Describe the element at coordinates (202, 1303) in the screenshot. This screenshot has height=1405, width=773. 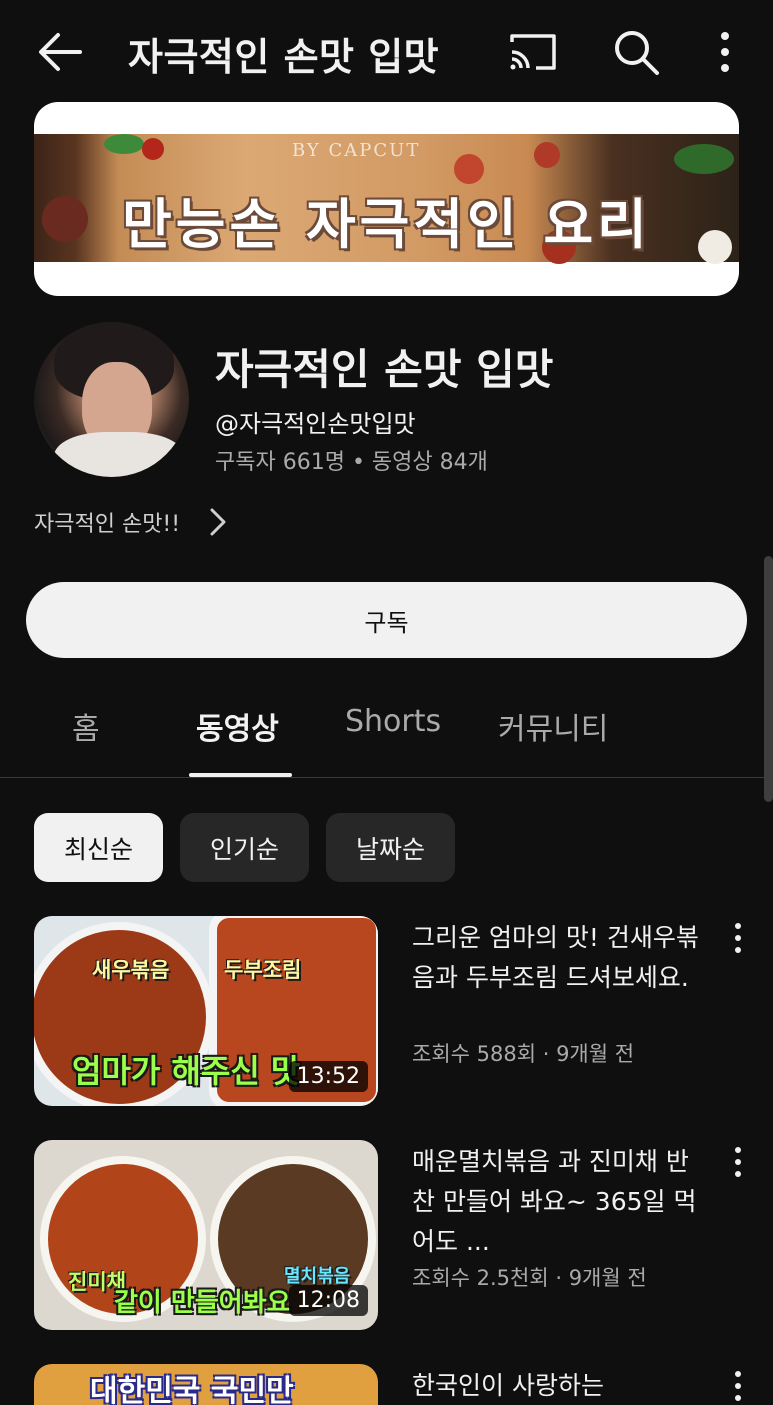
I see `thumbnail-caption: 같이 만들어봐요` at that location.